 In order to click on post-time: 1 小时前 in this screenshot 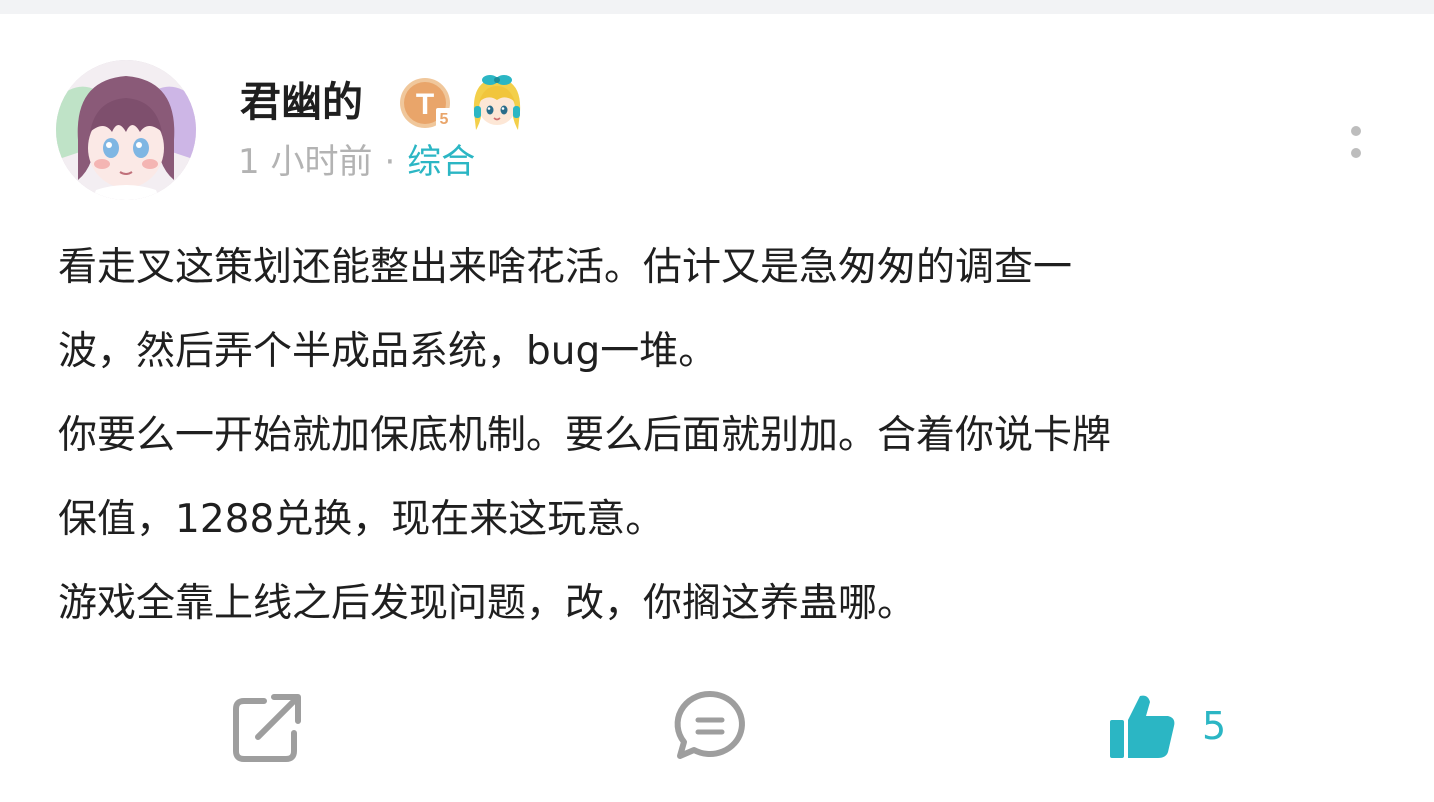, I will do `click(305, 162)`.